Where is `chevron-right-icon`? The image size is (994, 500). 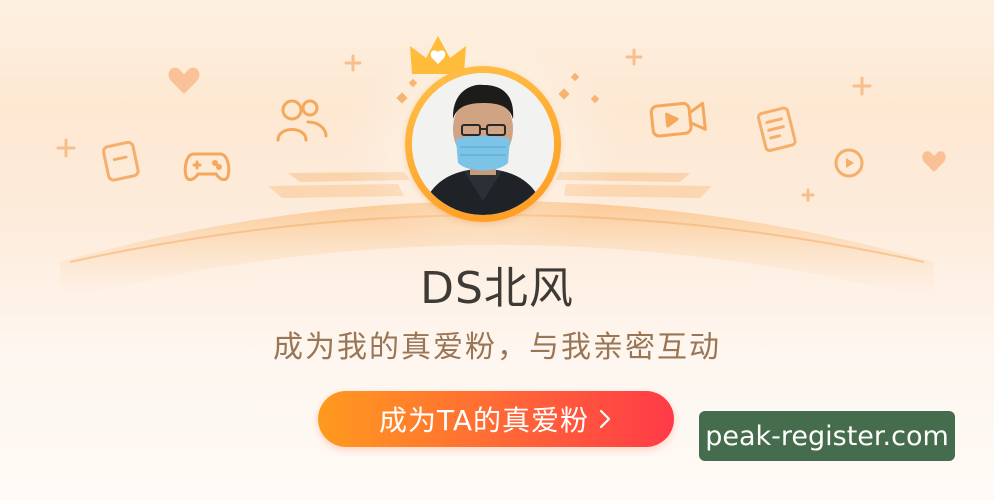 chevron-right-icon is located at coordinates (605, 419).